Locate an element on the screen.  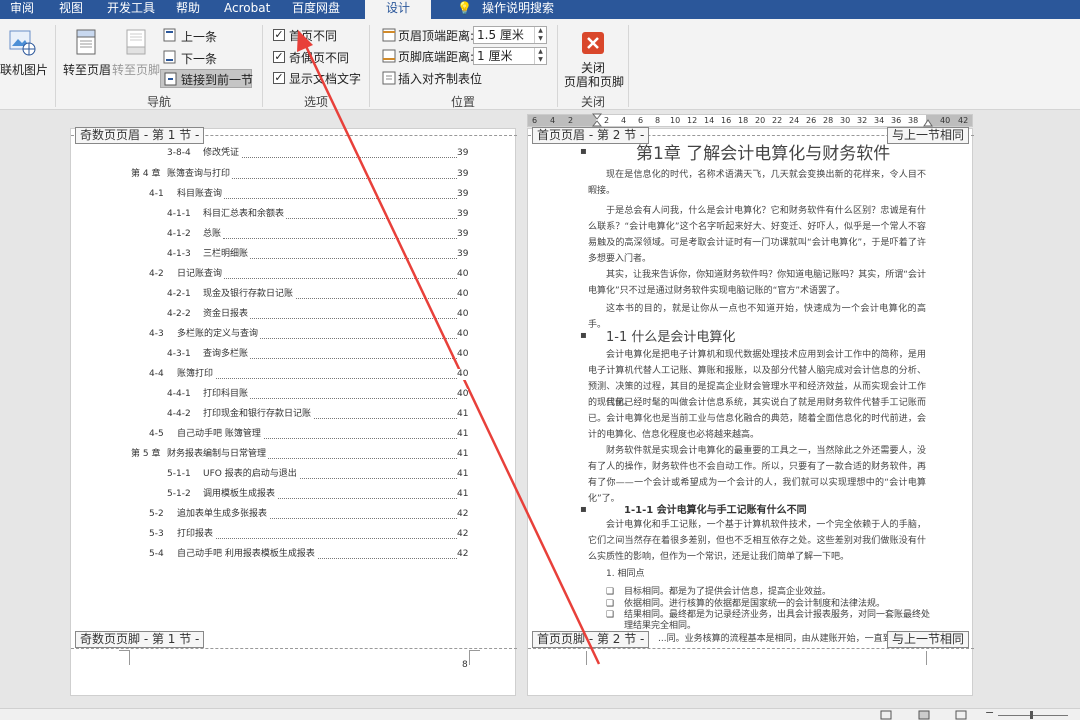
position-group-label: 位置 is located at coordinates (463, 102).